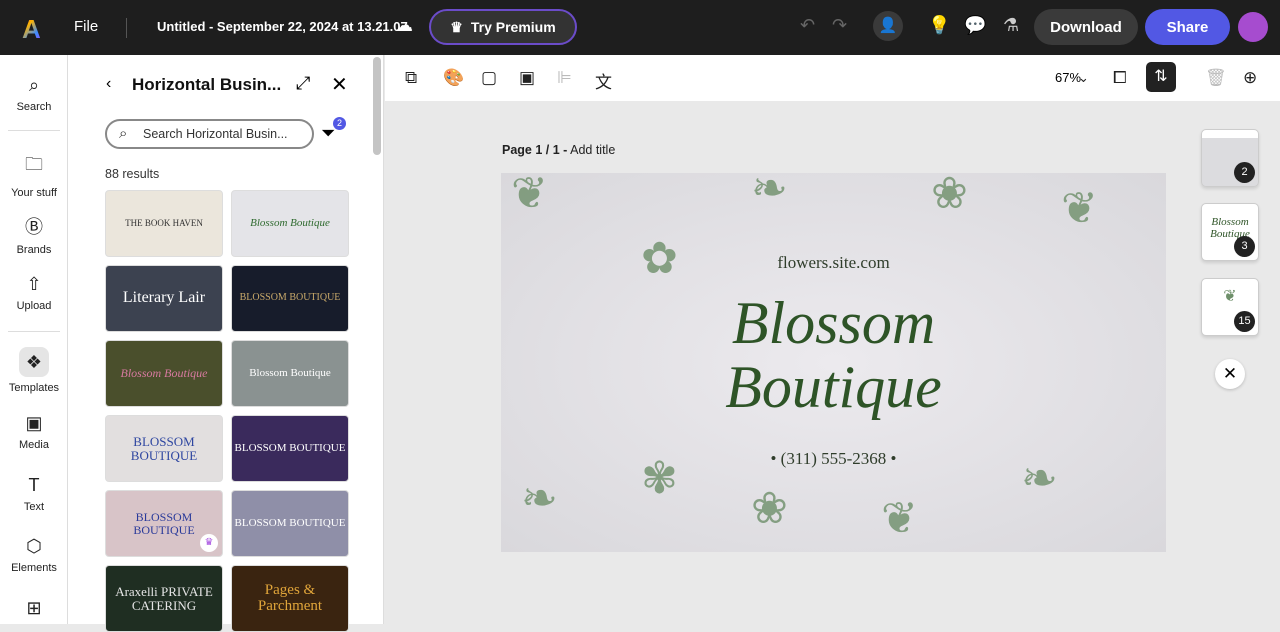 The height and width of the screenshot is (632, 1280). I want to click on page-number: Page 1 / 1 -, so click(535, 150).